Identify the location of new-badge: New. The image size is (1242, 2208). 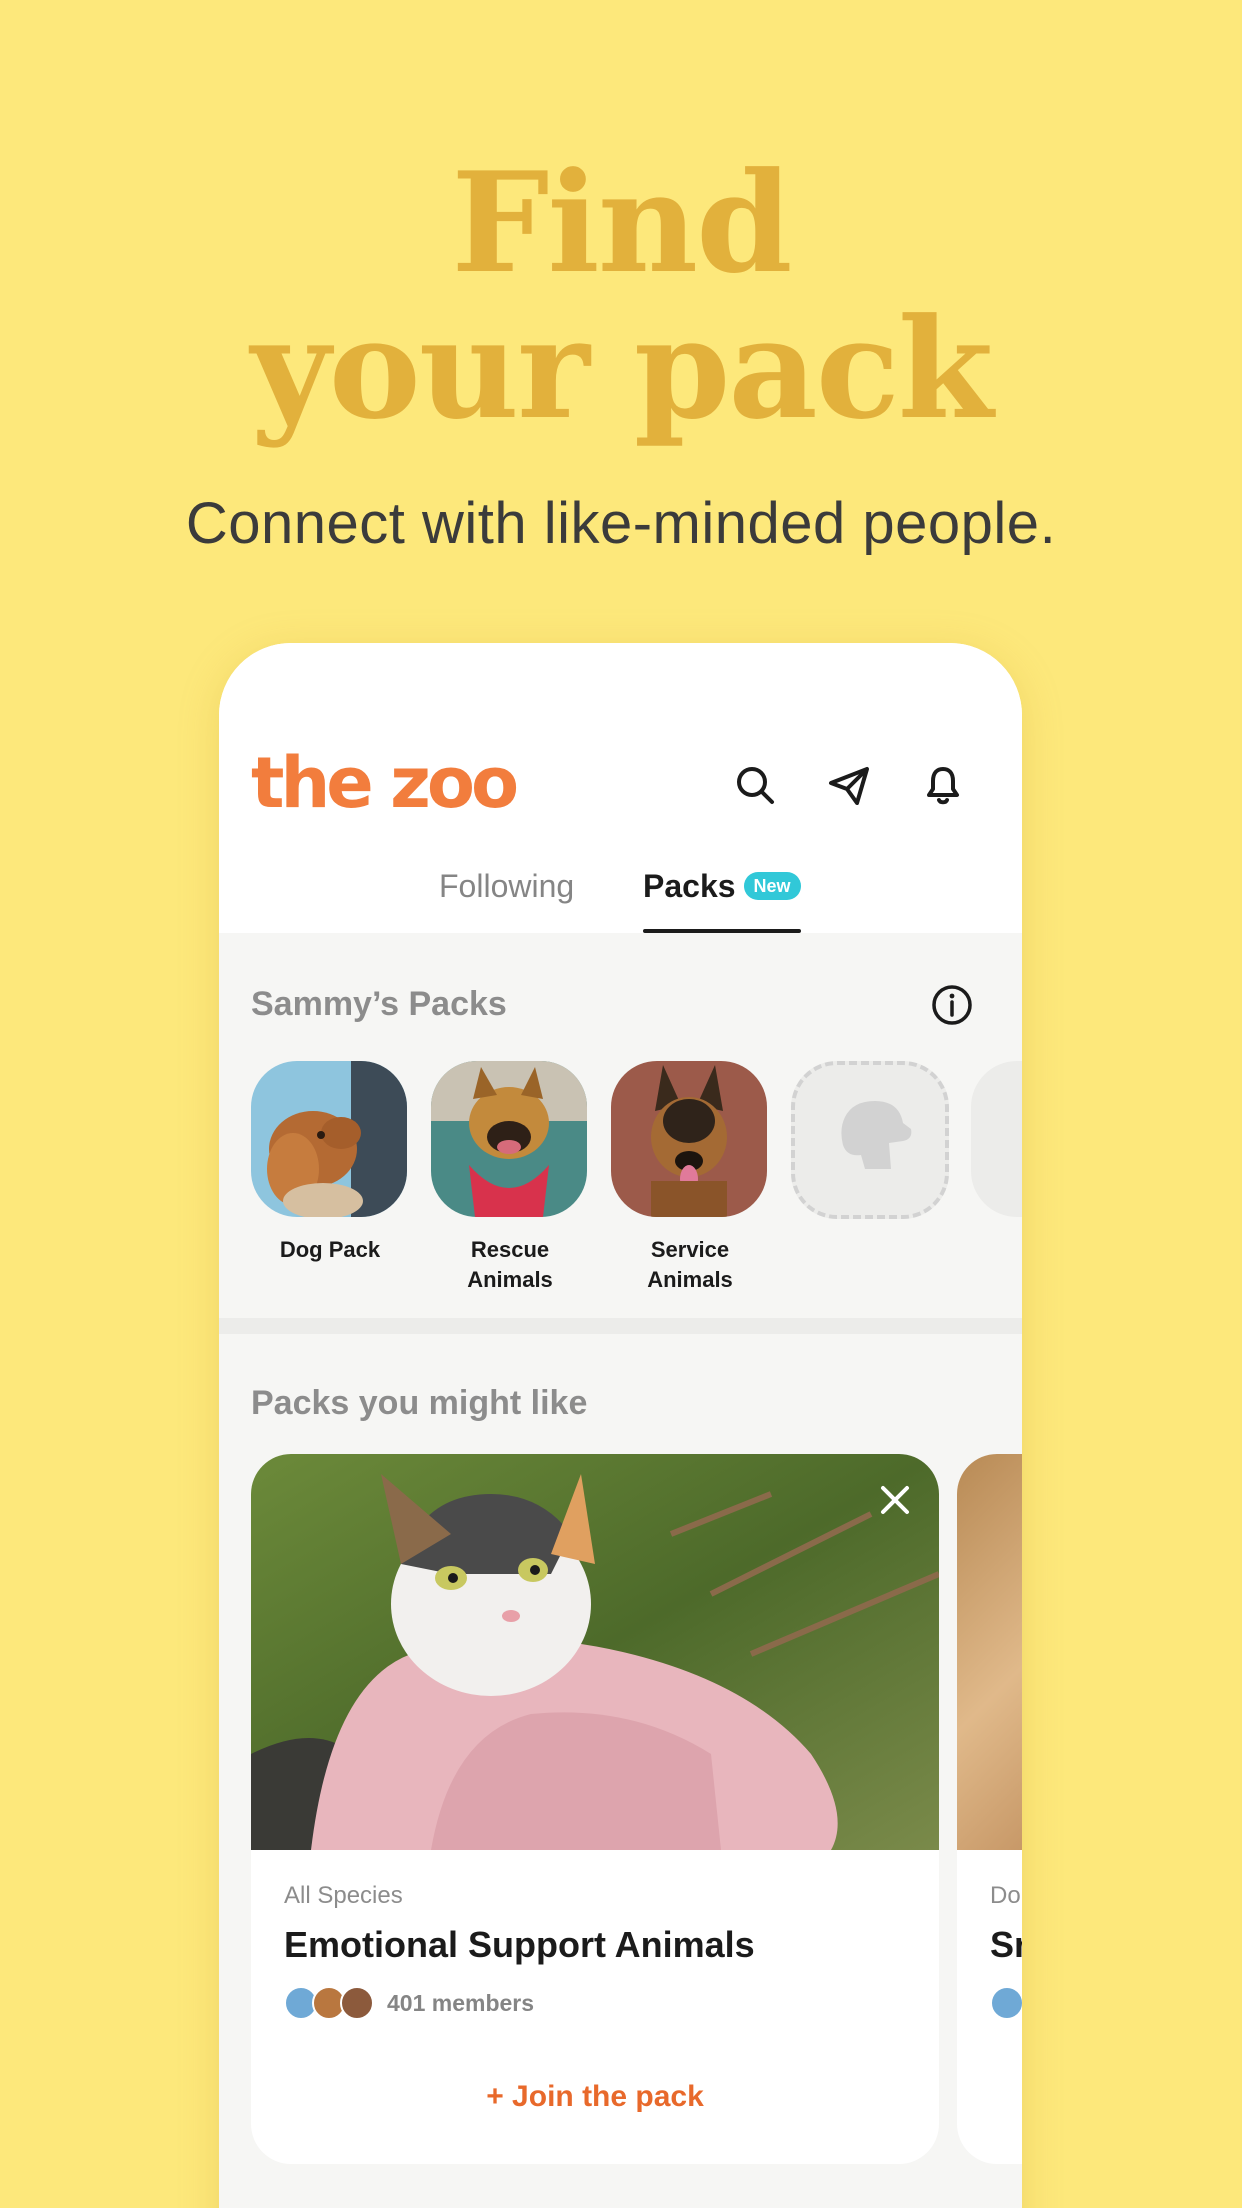
(772, 885).